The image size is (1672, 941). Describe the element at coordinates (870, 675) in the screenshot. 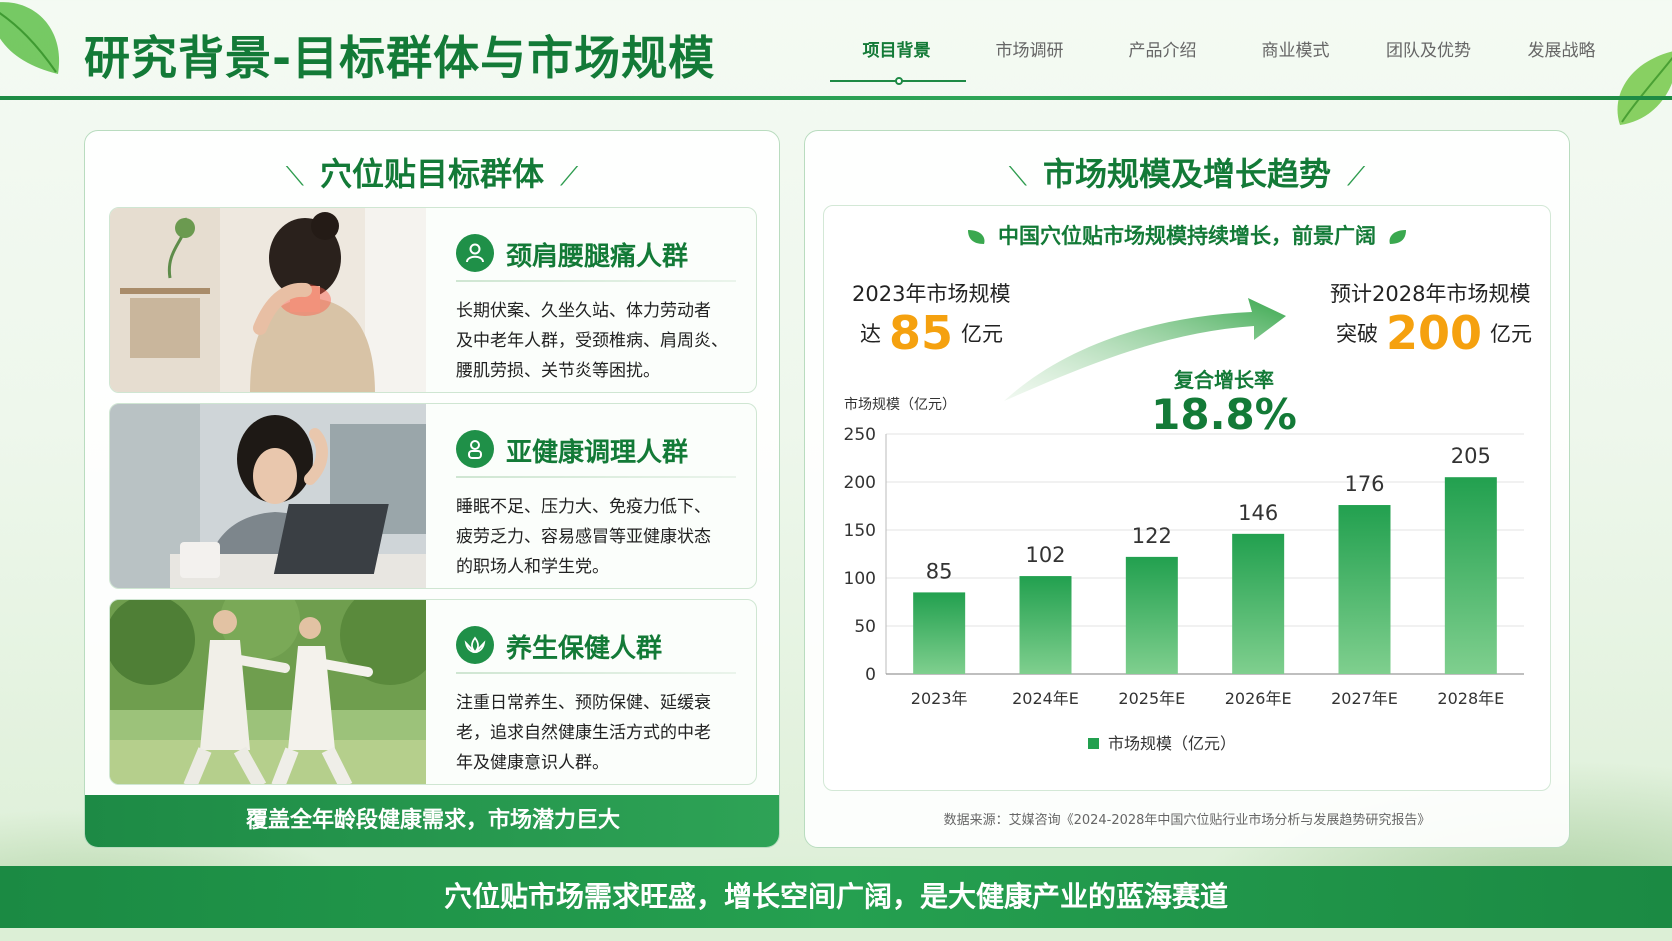

I see `y-tick-label: 0` at that location.